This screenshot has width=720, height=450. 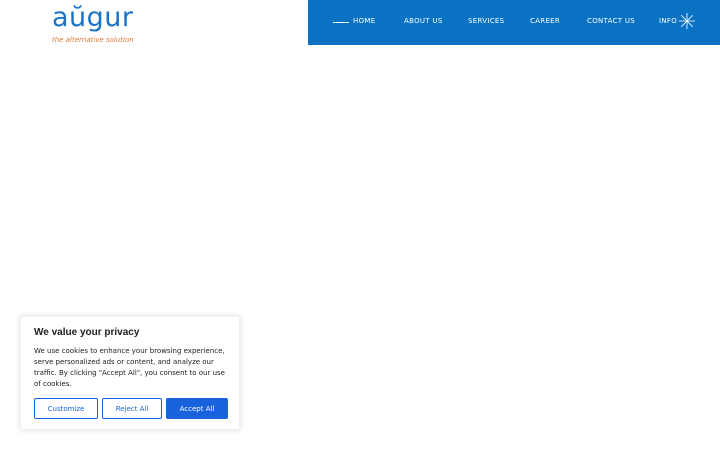 What do you see at coordinates (87, 332) in the screenshot?
I see `cookie-title: We value your privacy` at bounding box center [87, 332].